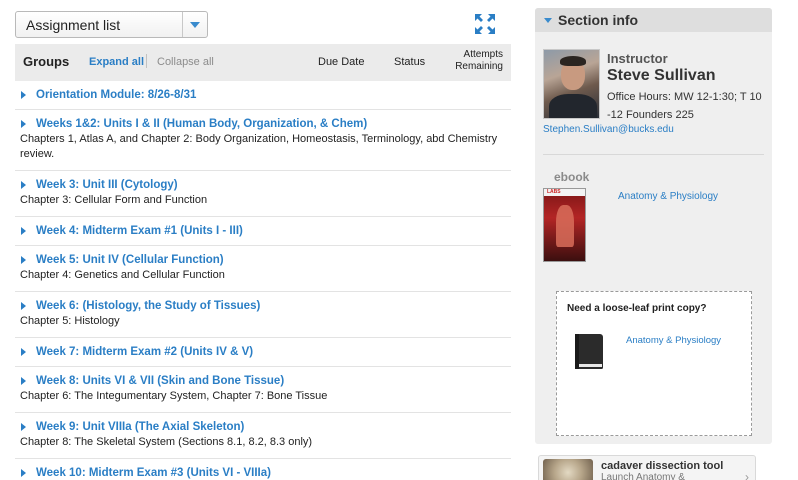 The width and height of the screenshot is (798, 480). Describe the element at coordinates (130, 260) in the screenshot. I see `group-title: Week 5: Unit IV (Cellular Function)` at that location.